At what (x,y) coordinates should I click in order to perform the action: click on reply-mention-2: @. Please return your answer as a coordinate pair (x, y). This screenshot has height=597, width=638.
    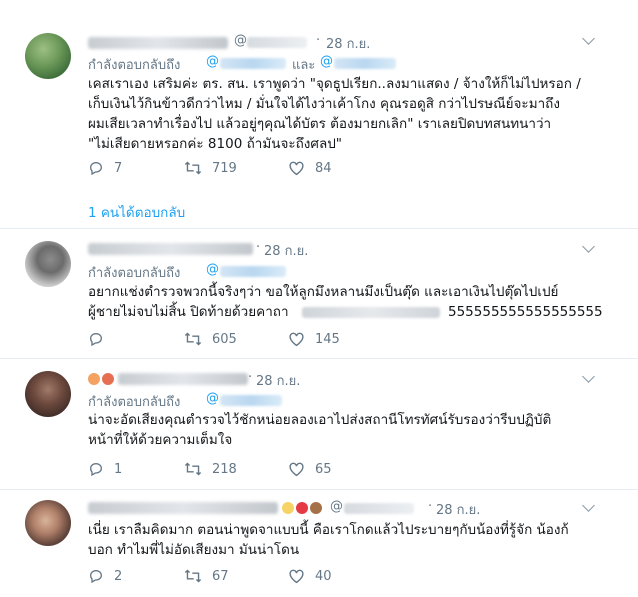
    Looking at the image, I should click on (326, 61).